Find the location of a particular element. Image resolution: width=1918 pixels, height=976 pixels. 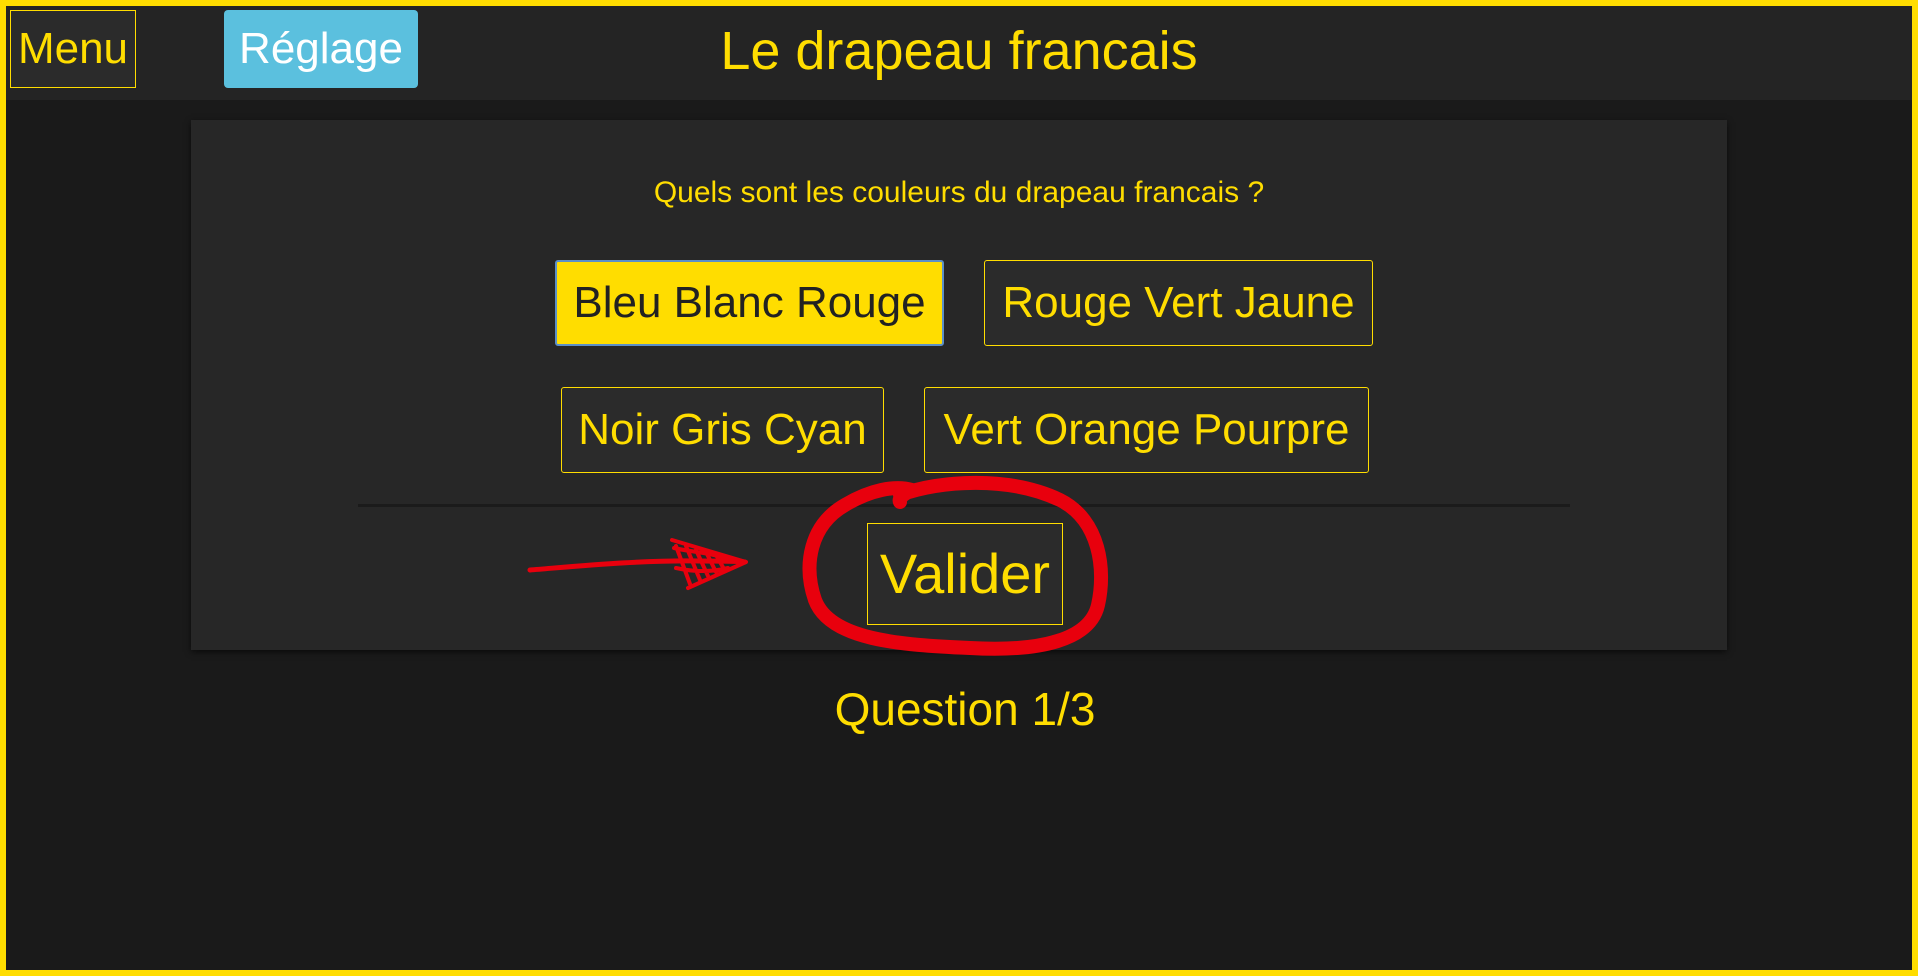

question-counter: Question 1/3 is located at coordinates (965, 709).